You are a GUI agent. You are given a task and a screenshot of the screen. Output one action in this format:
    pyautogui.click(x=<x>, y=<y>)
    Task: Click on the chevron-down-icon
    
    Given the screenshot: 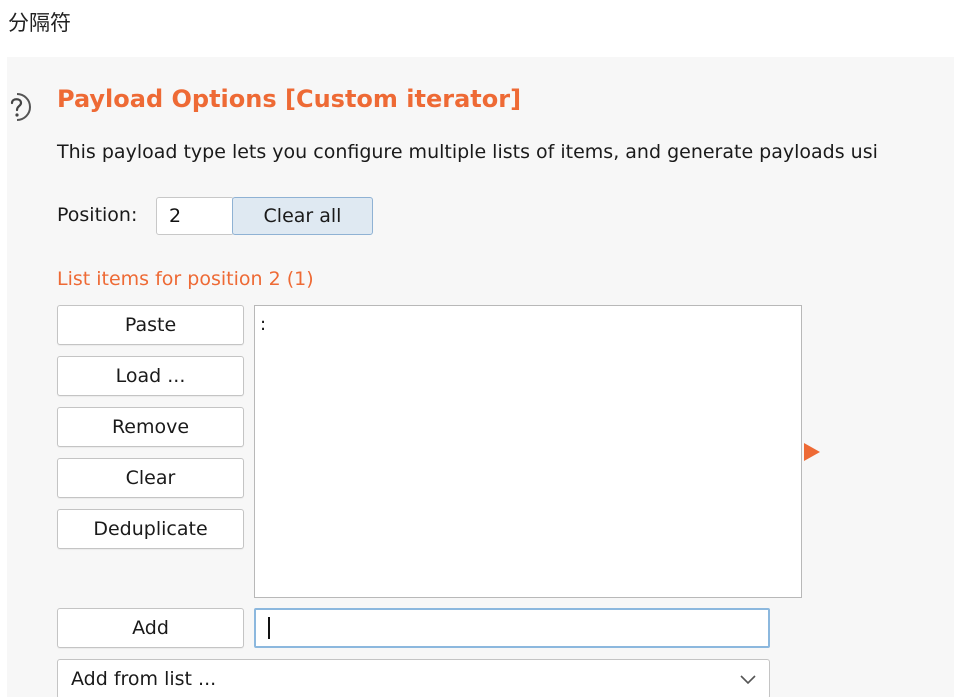 What is the action you would take?
    pyautogui.click(x=748, y=680)
    